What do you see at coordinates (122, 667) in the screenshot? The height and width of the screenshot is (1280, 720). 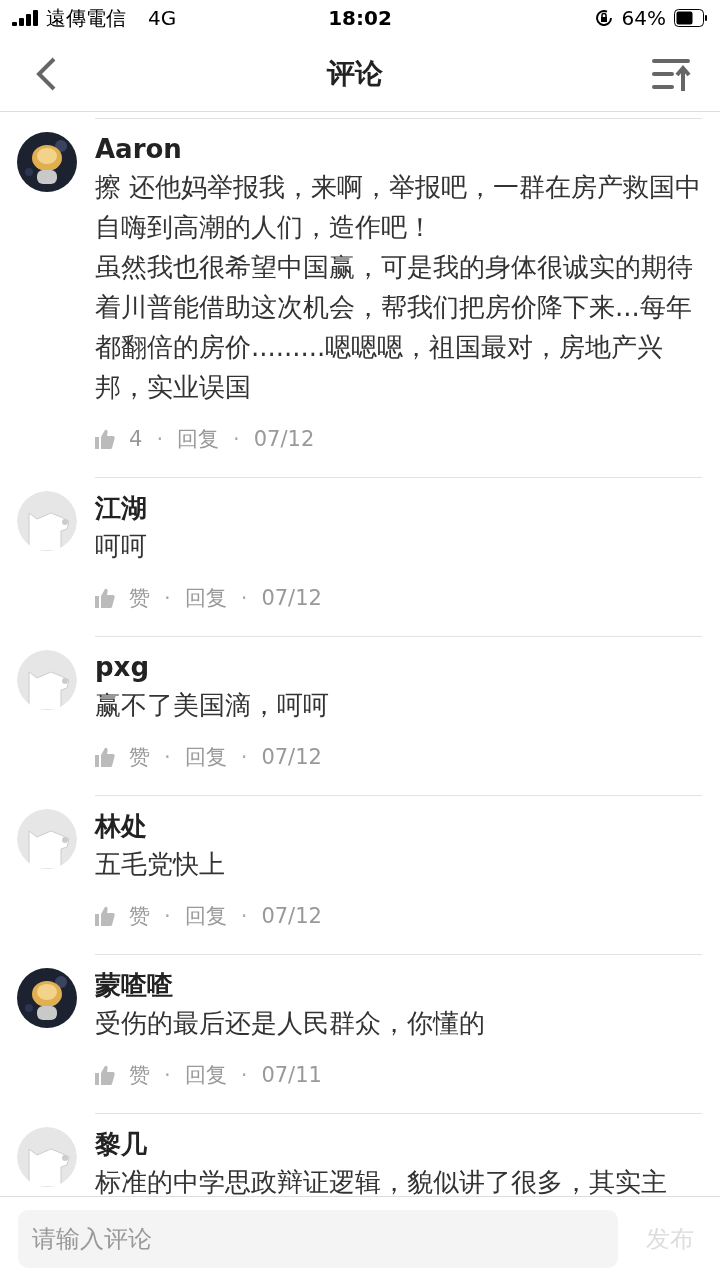 I see `commenter-name: pxg` at bounding box center [122, 667].